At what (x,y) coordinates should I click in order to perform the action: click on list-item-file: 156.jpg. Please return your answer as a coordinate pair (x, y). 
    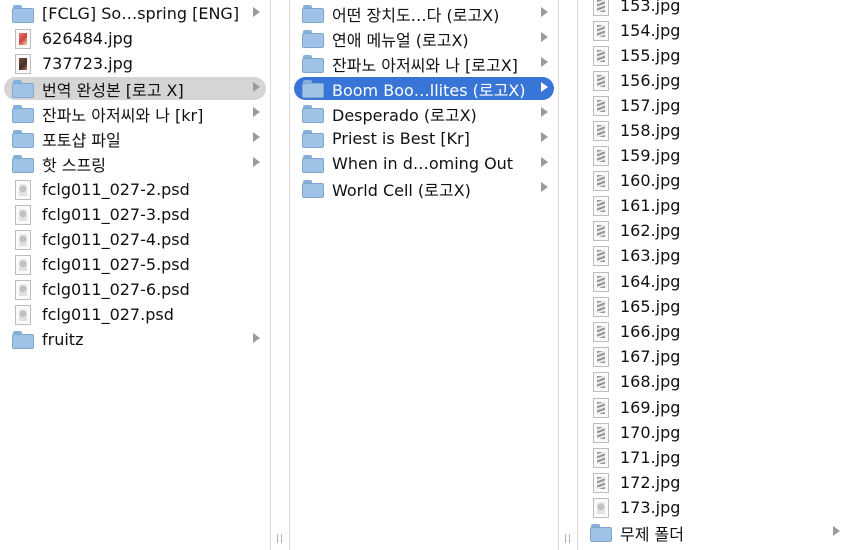
    Looking at the image, I should click on (714, 80).